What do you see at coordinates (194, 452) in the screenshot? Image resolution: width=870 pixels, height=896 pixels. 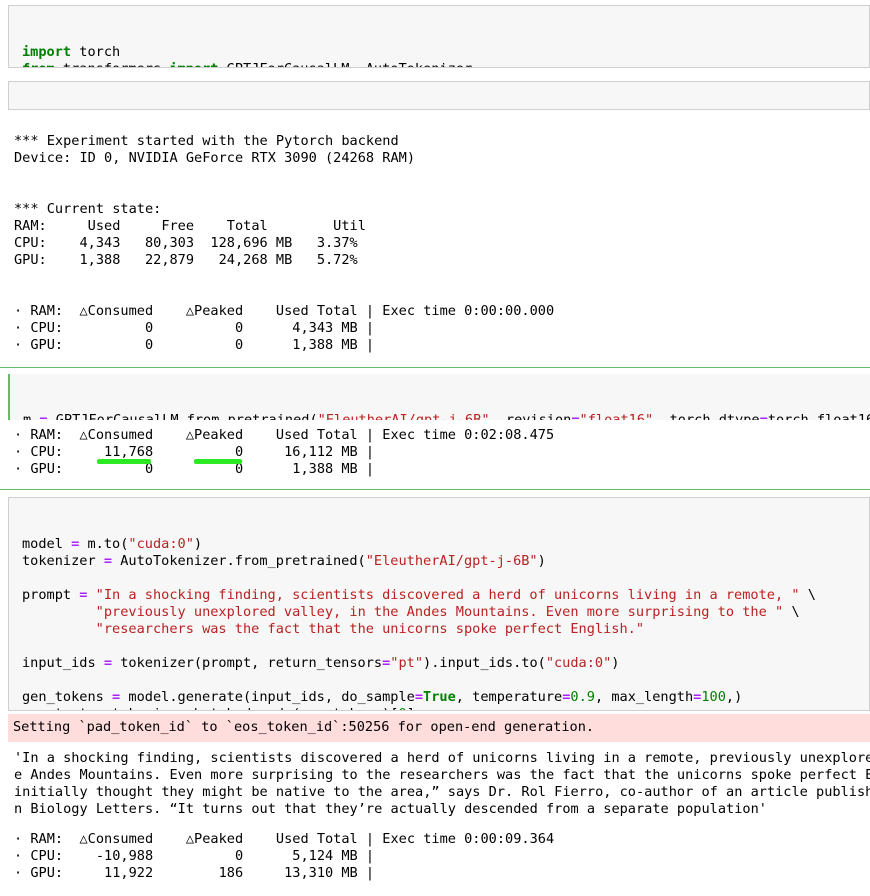 I see `output-line: · CPU: 11,768 0 16,112 MB |` at bounding box center [194, 452].